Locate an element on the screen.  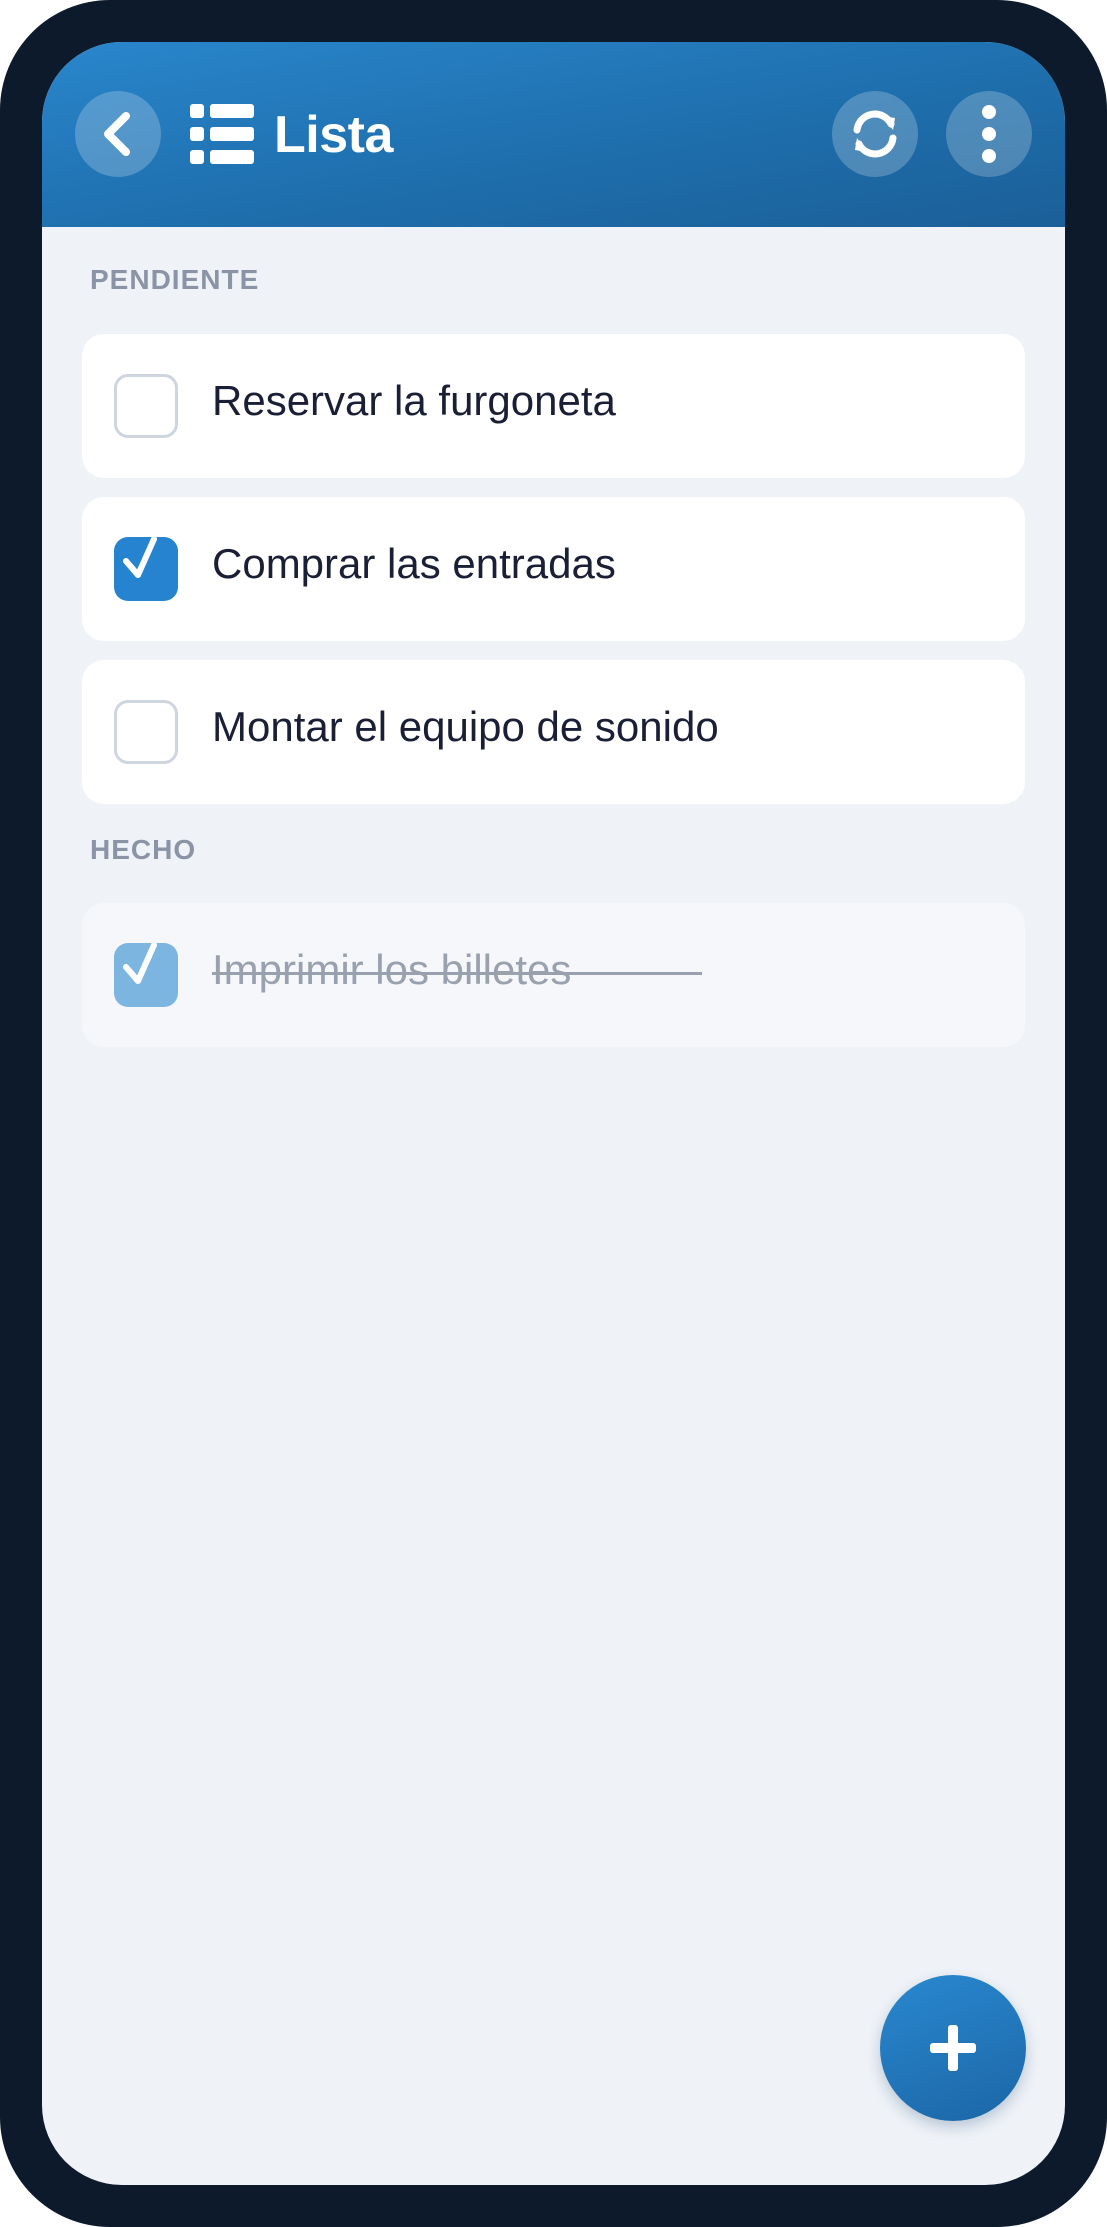
section-label-pending: PENDIENTE is located at coordinates (175, 279).